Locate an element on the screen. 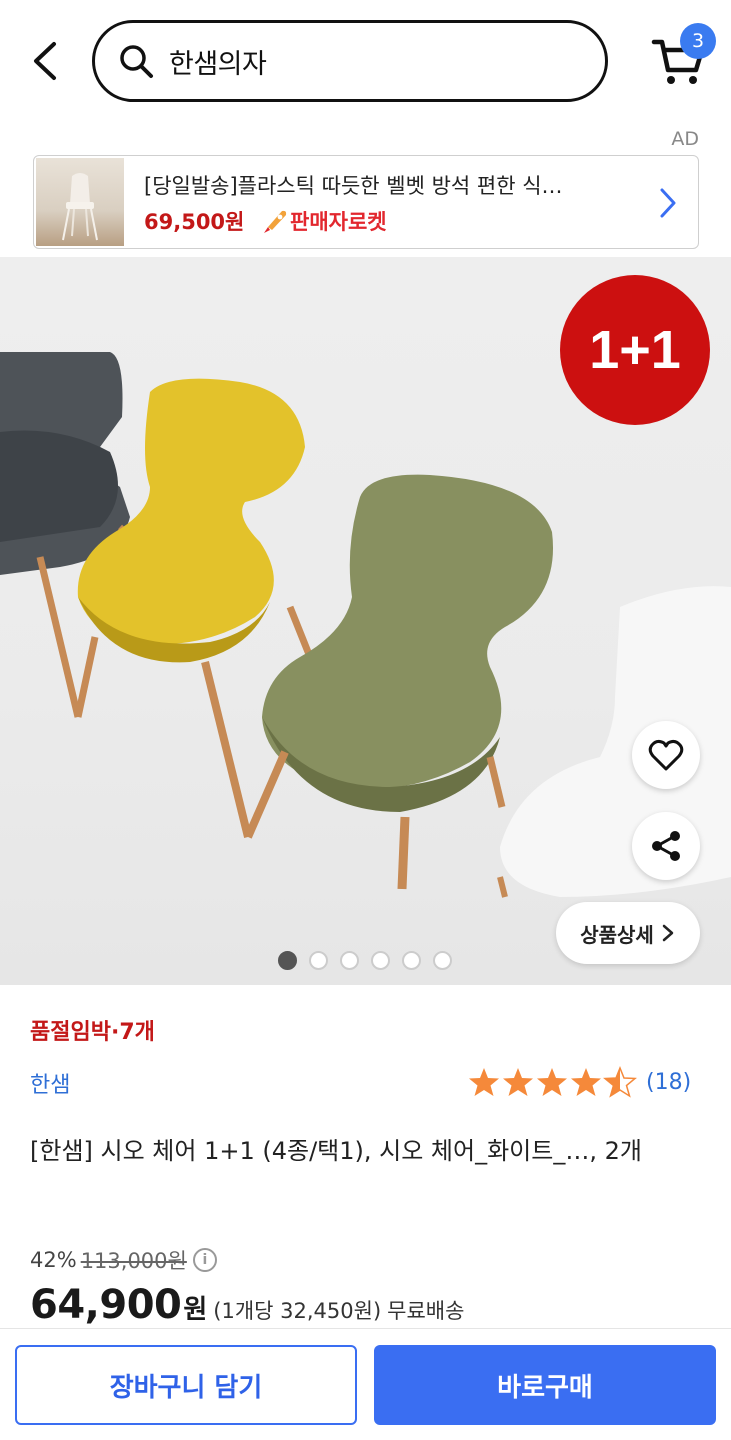 The image size is (731, 1440). info-icon: i is located at coordinates (204, 1260).